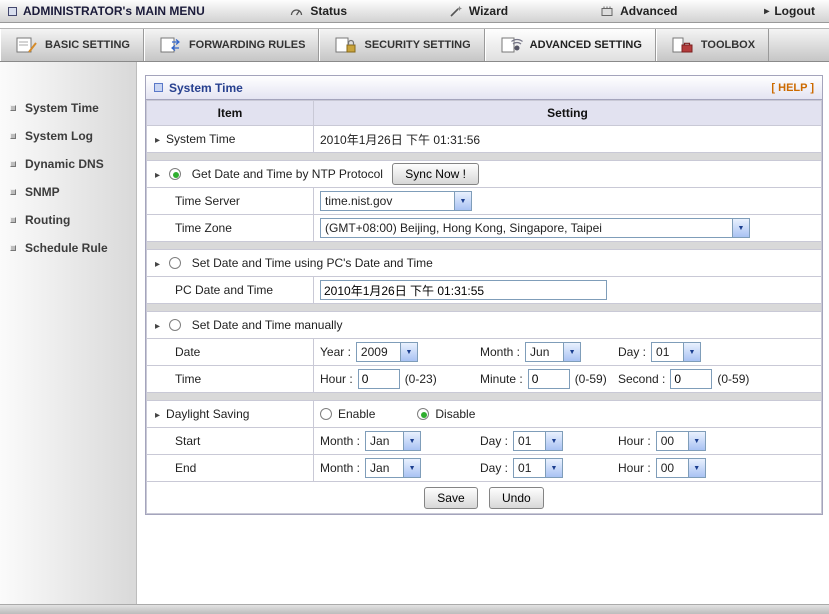 The image size is (829, 614). What do you see at coordinates (570, 45) in the screenshot?
I see `tab-advanced-setting: ADVANCED SETTING` at bounding box center [570, 45].